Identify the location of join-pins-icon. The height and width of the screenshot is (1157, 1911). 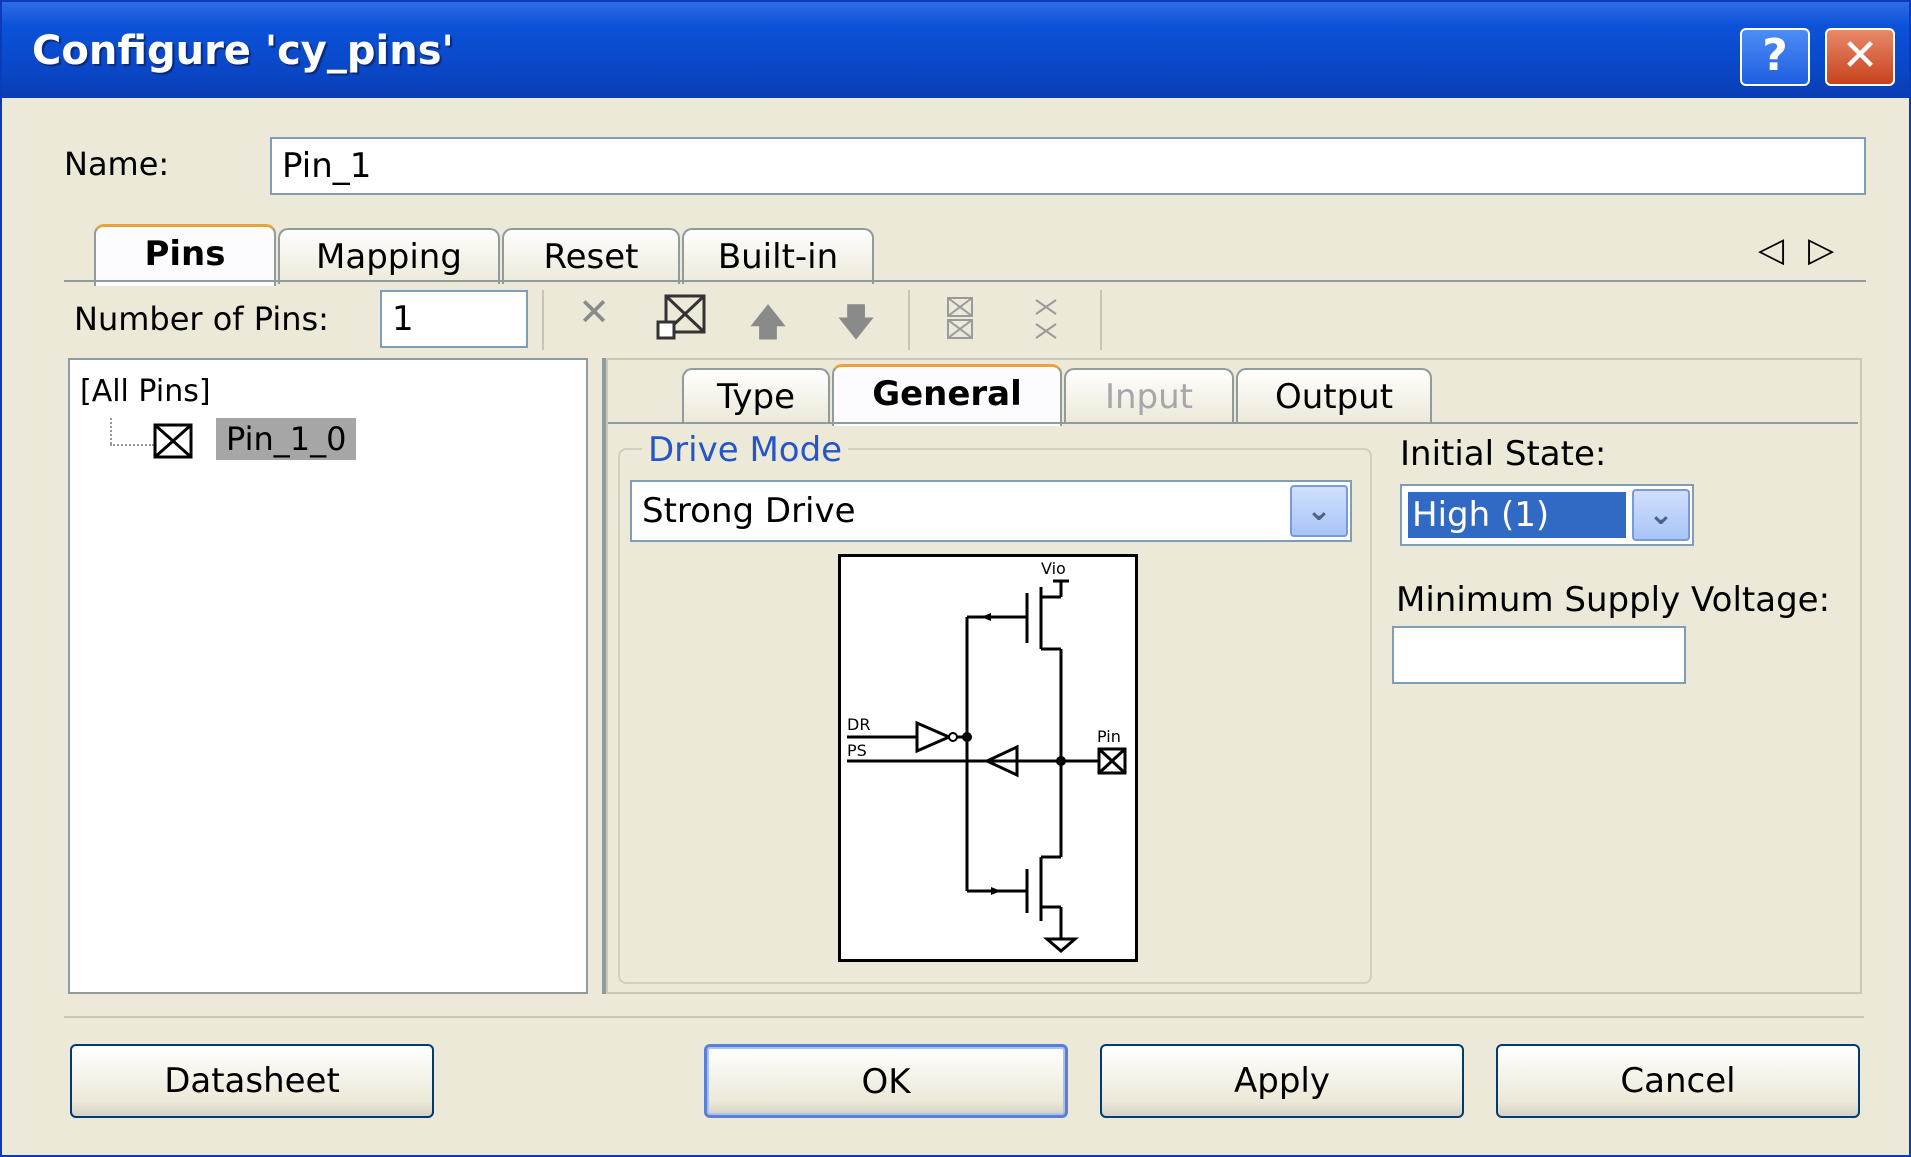
(1047, 321).